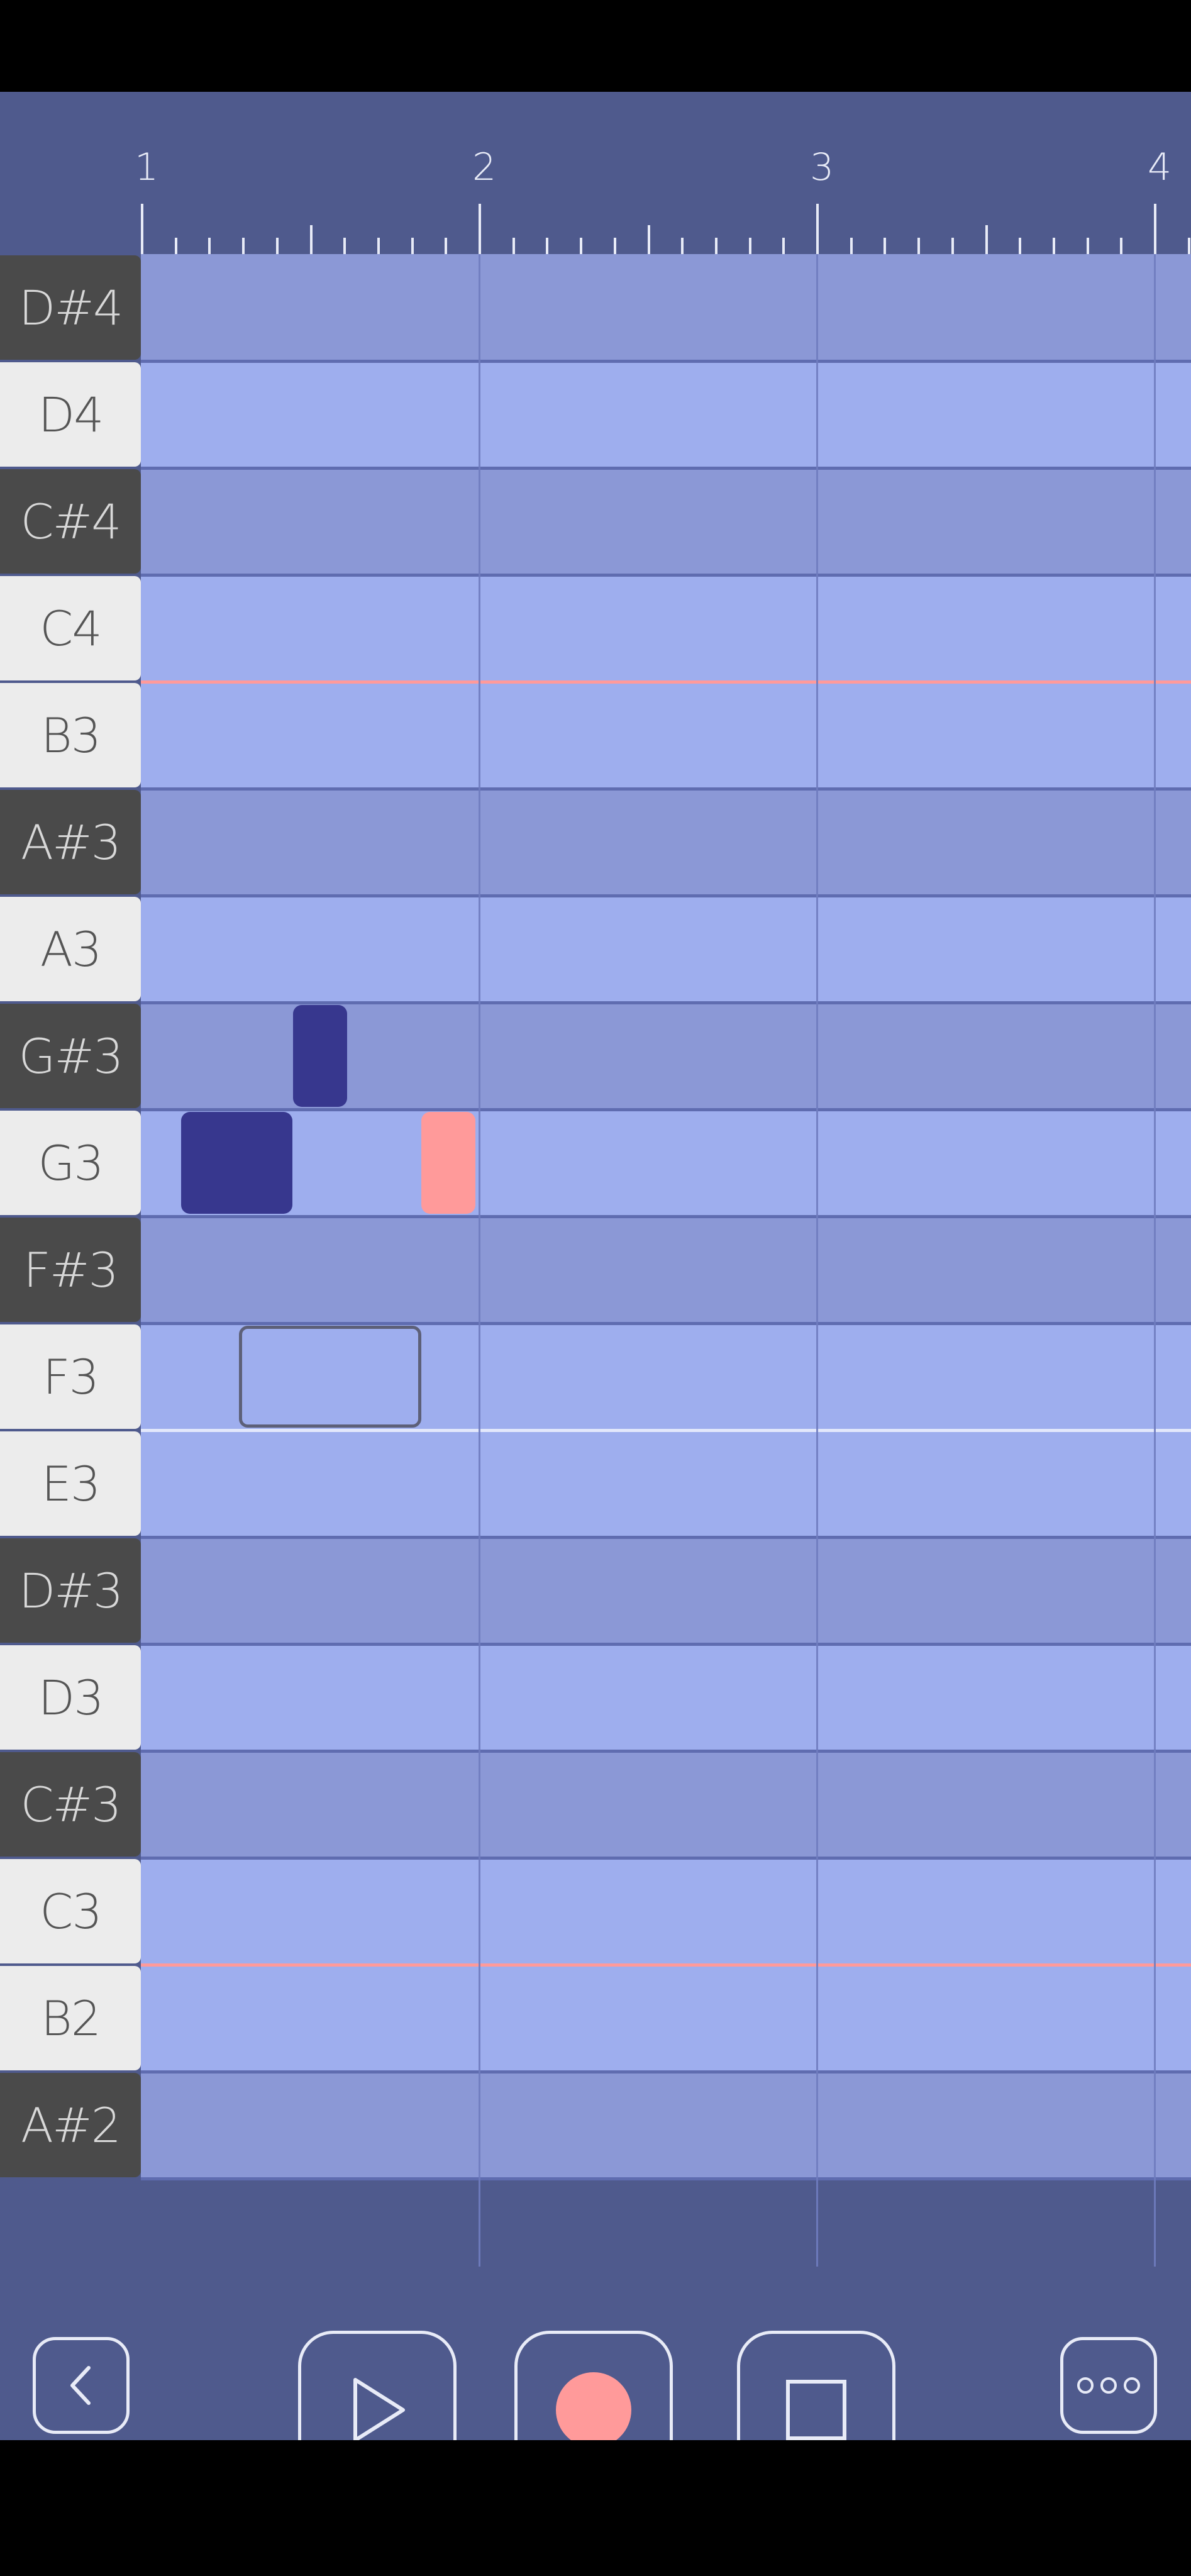 The image size is (1191, 2576). I want to click on play-button, so click(378, 2385).